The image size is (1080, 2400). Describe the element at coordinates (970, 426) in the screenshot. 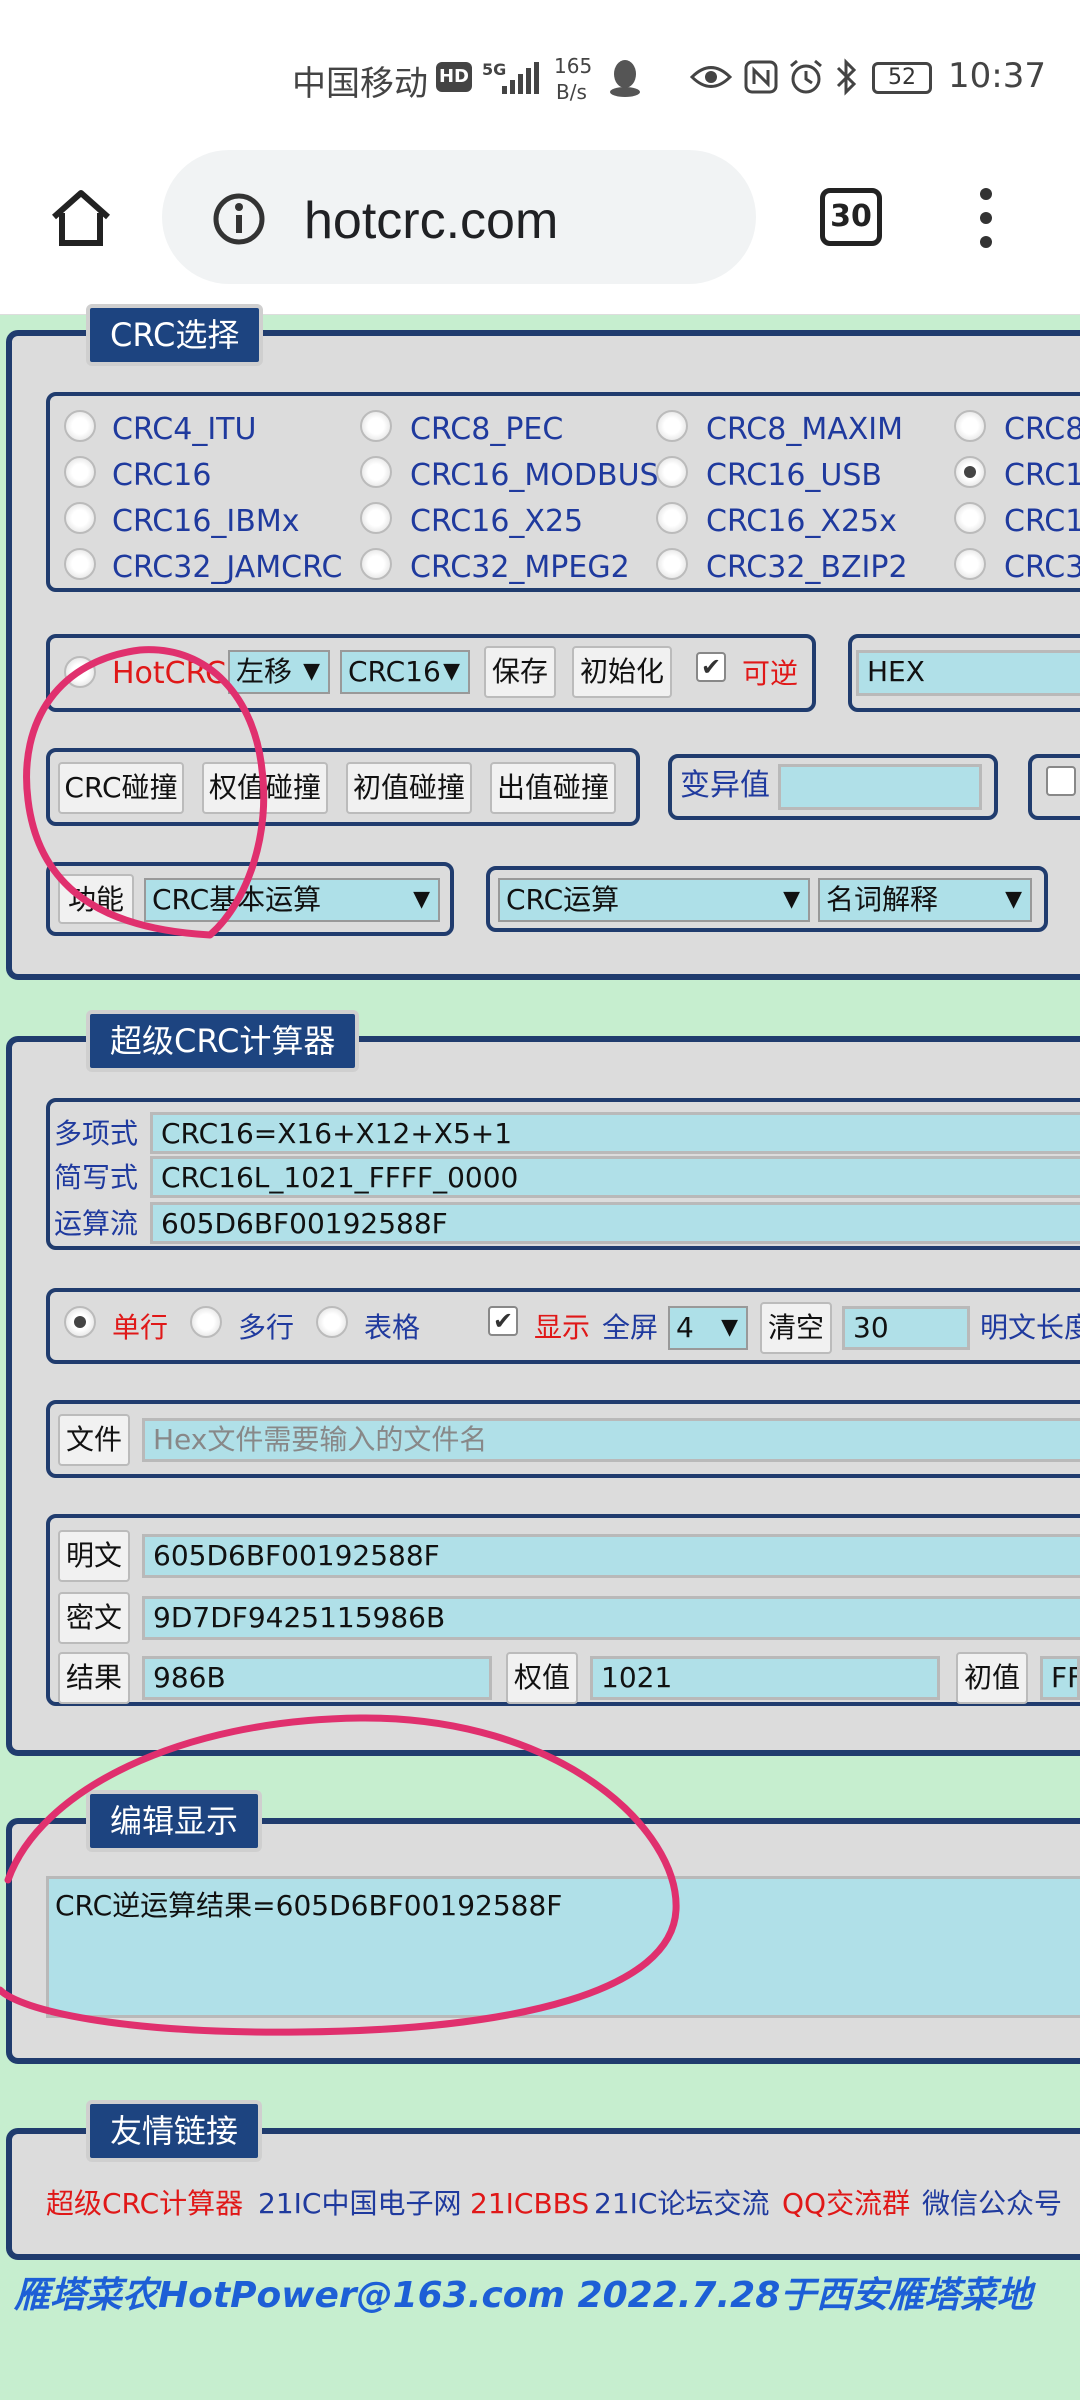

I see `radio-crc8-other` at that location.